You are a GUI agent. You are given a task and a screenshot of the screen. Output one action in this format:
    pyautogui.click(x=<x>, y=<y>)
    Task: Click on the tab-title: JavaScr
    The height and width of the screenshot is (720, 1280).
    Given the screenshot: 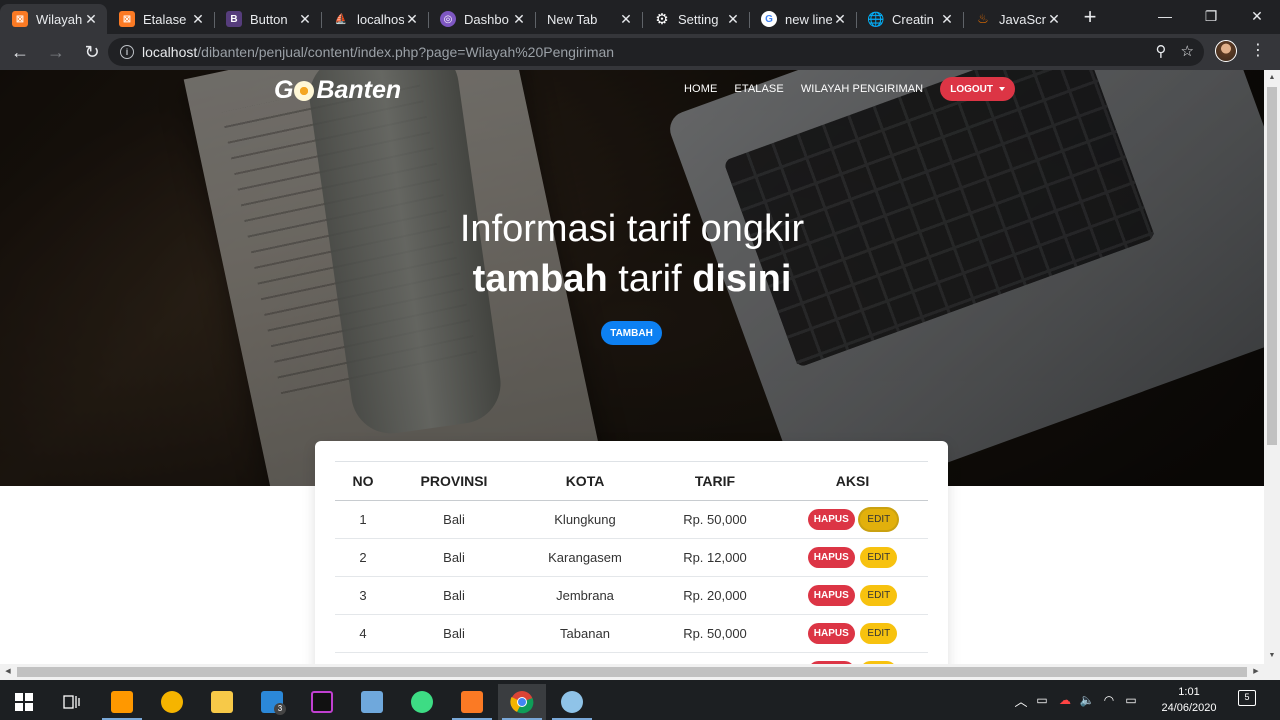 What is the action you would take?
    pyautogui.click(x=1022, y=19)
    